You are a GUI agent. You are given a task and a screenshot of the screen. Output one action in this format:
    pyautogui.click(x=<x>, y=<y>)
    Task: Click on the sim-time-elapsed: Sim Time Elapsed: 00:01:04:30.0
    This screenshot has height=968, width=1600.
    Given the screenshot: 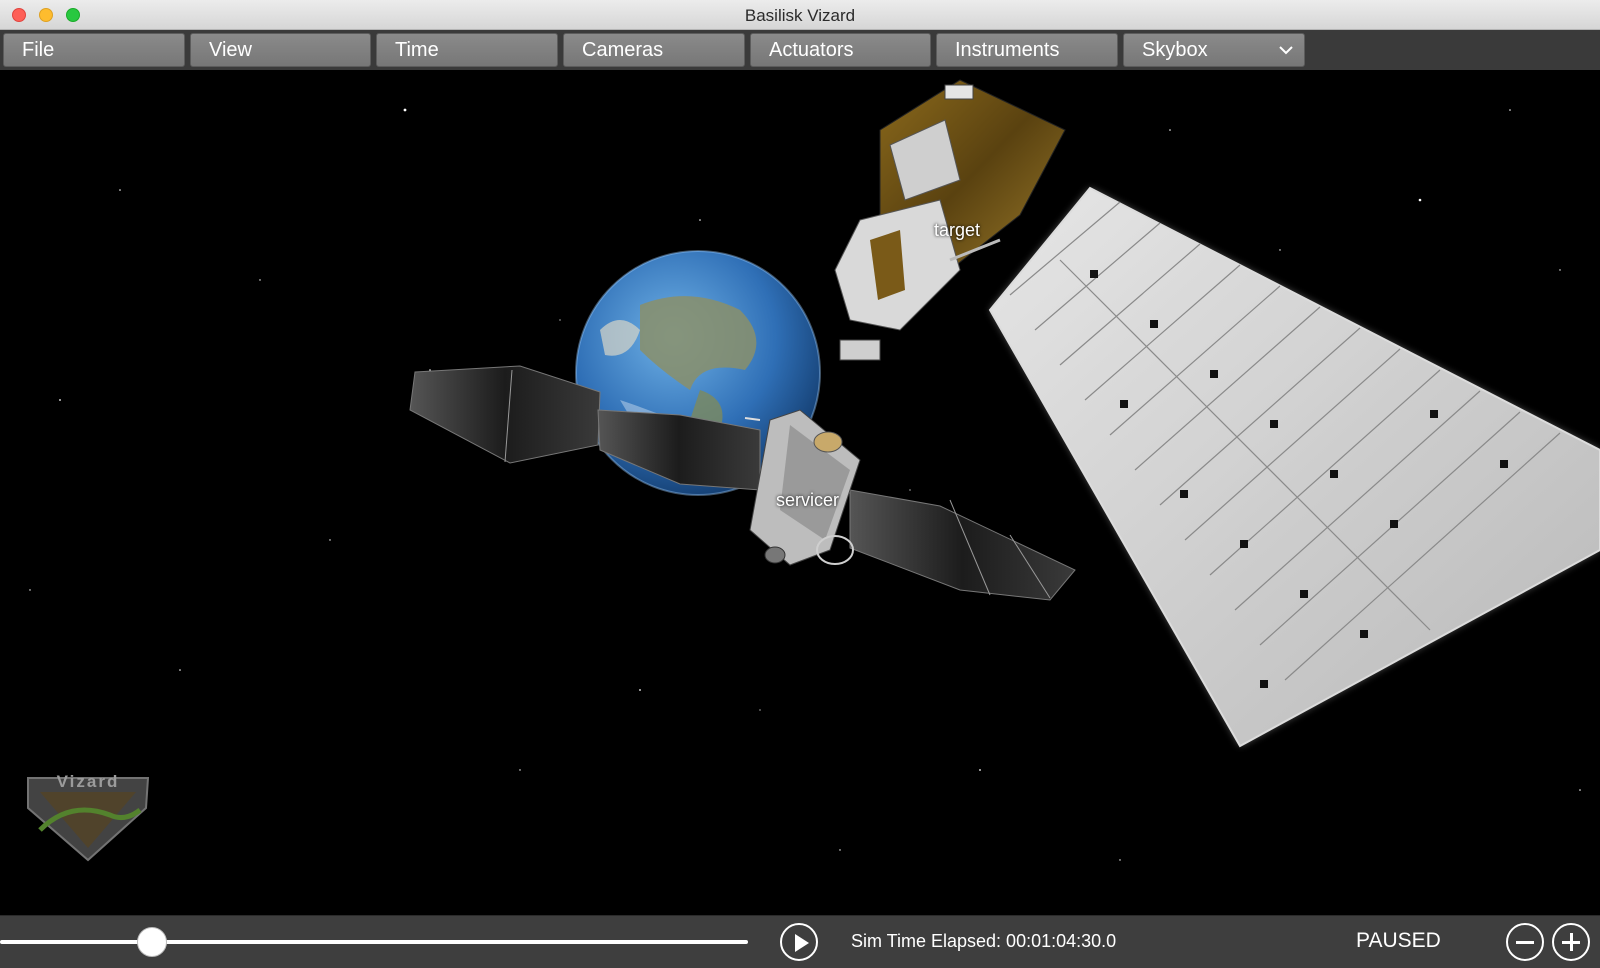 What is the action you would take?
    pyautogui.click(x=984, y=941)
    